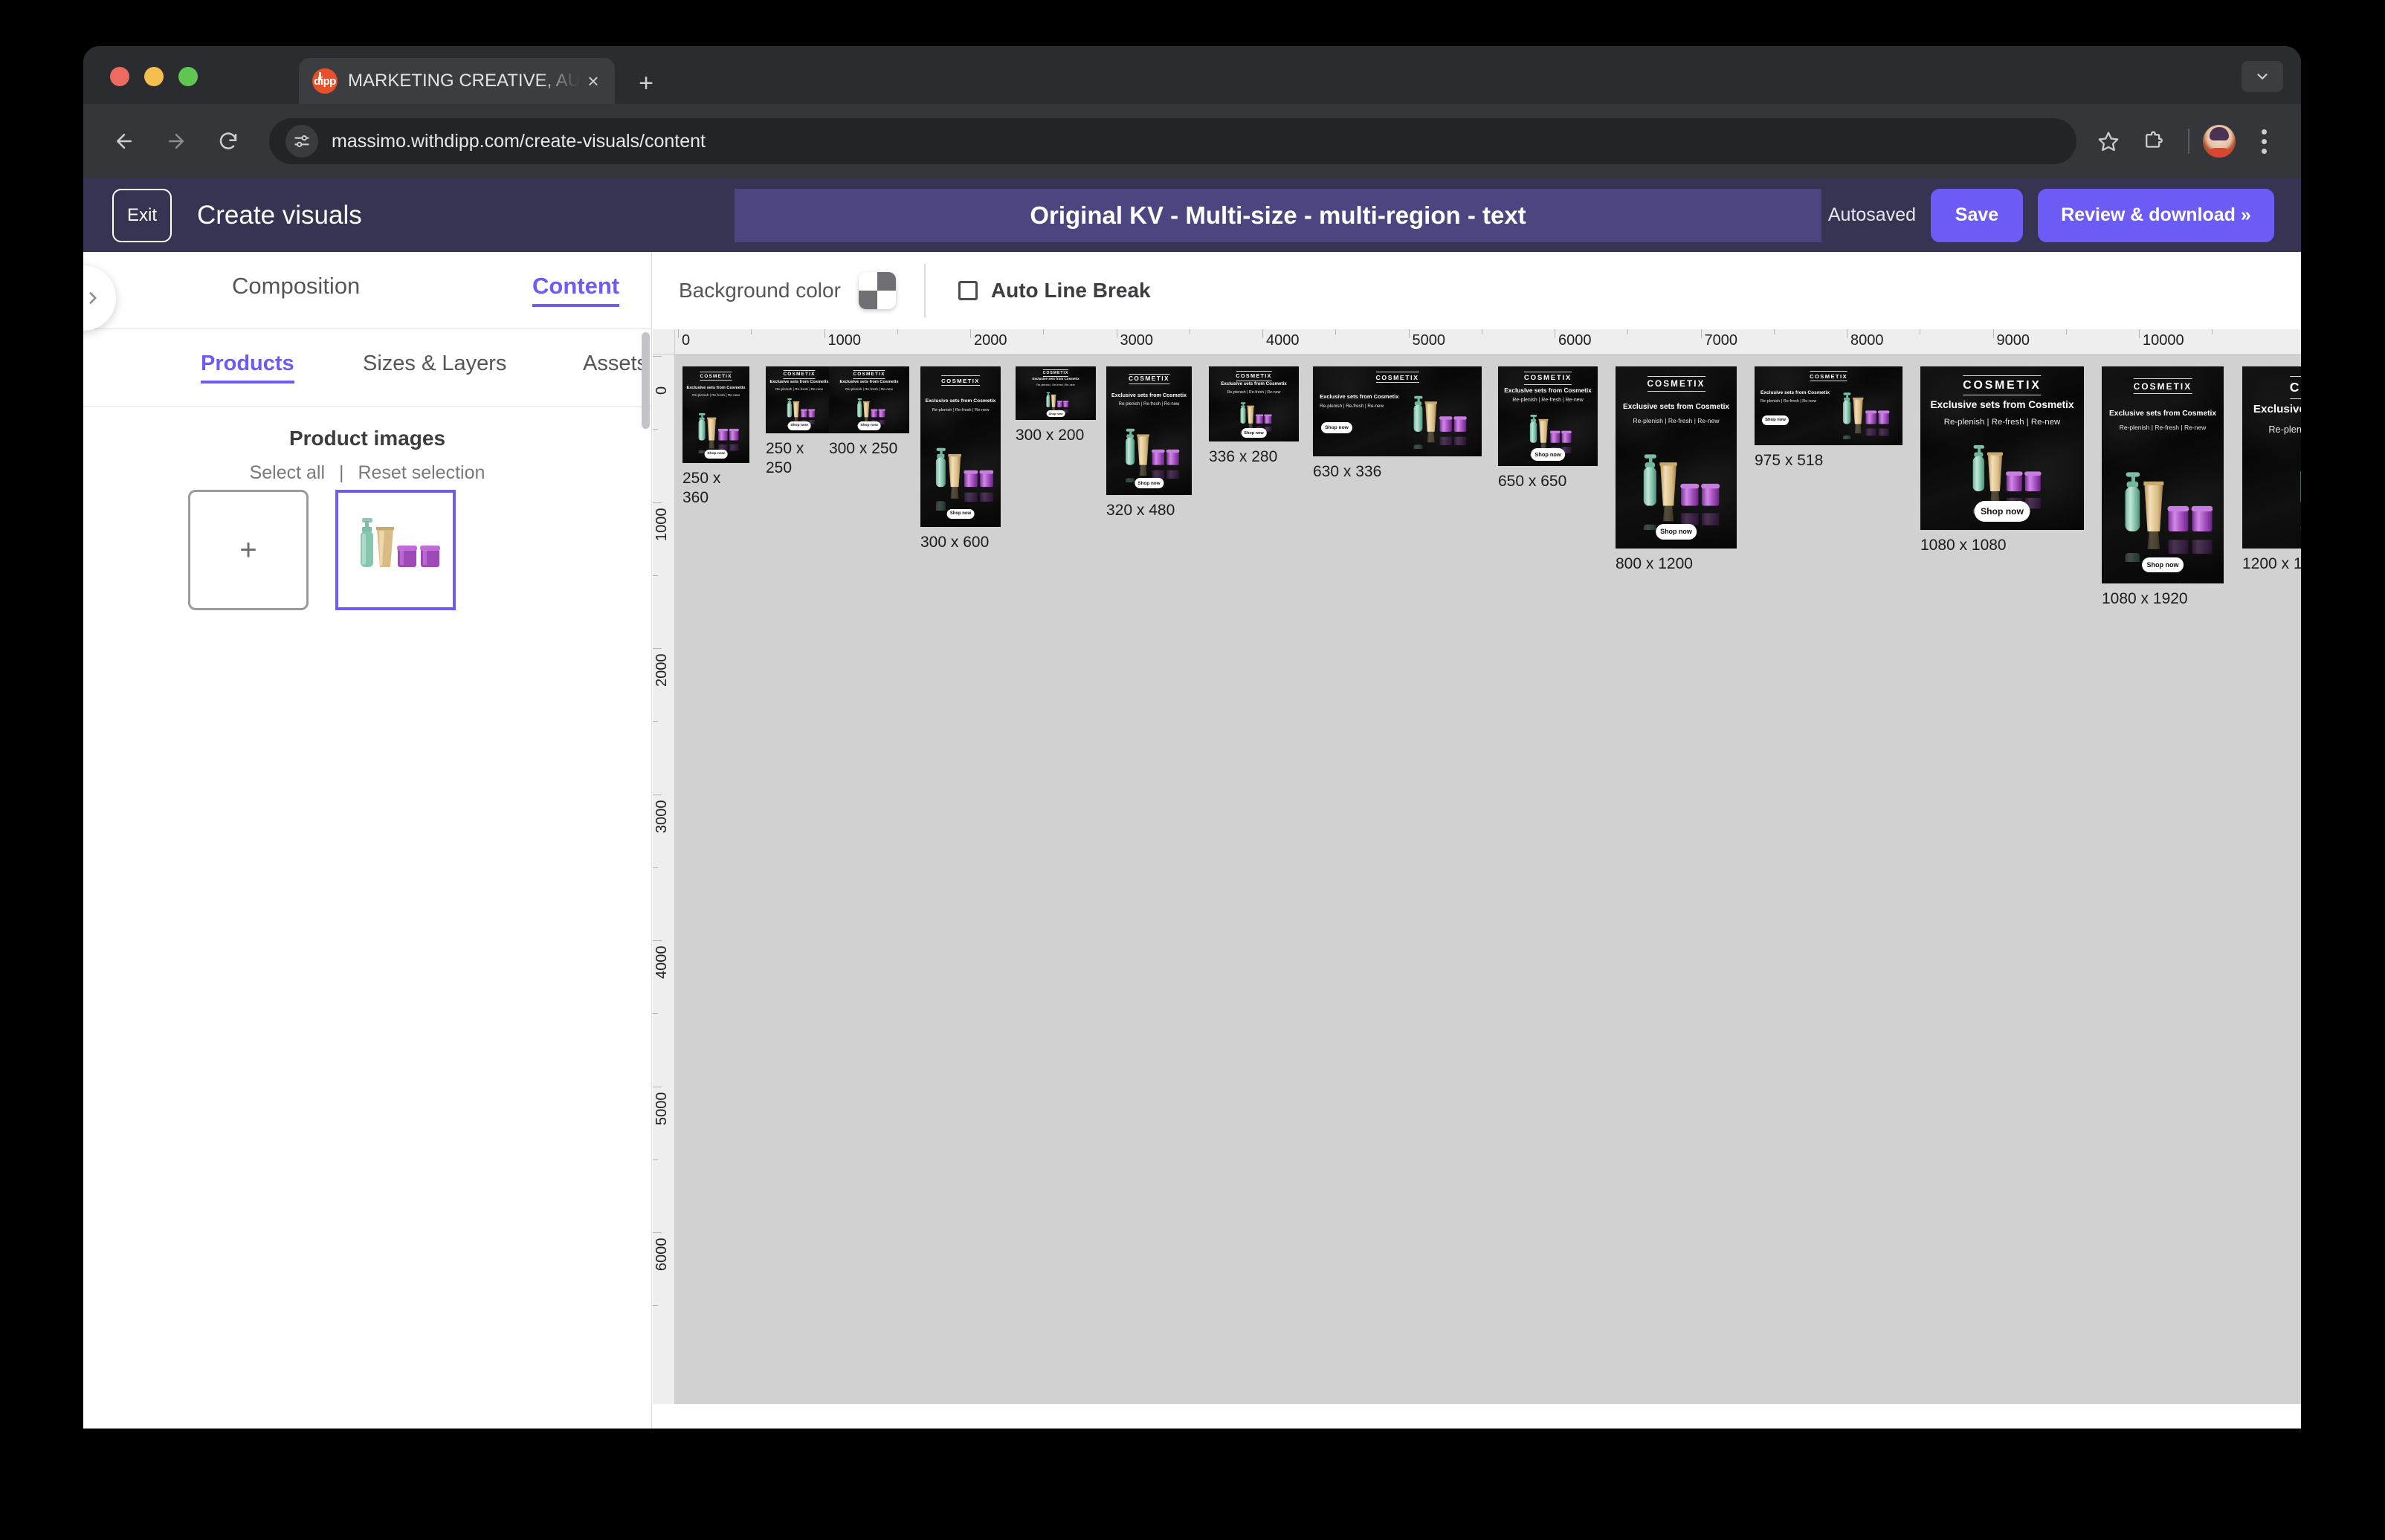 This screenshot has height=1540, width=2385. I want to click on bookmark-star-icon, so click(2108, 141).